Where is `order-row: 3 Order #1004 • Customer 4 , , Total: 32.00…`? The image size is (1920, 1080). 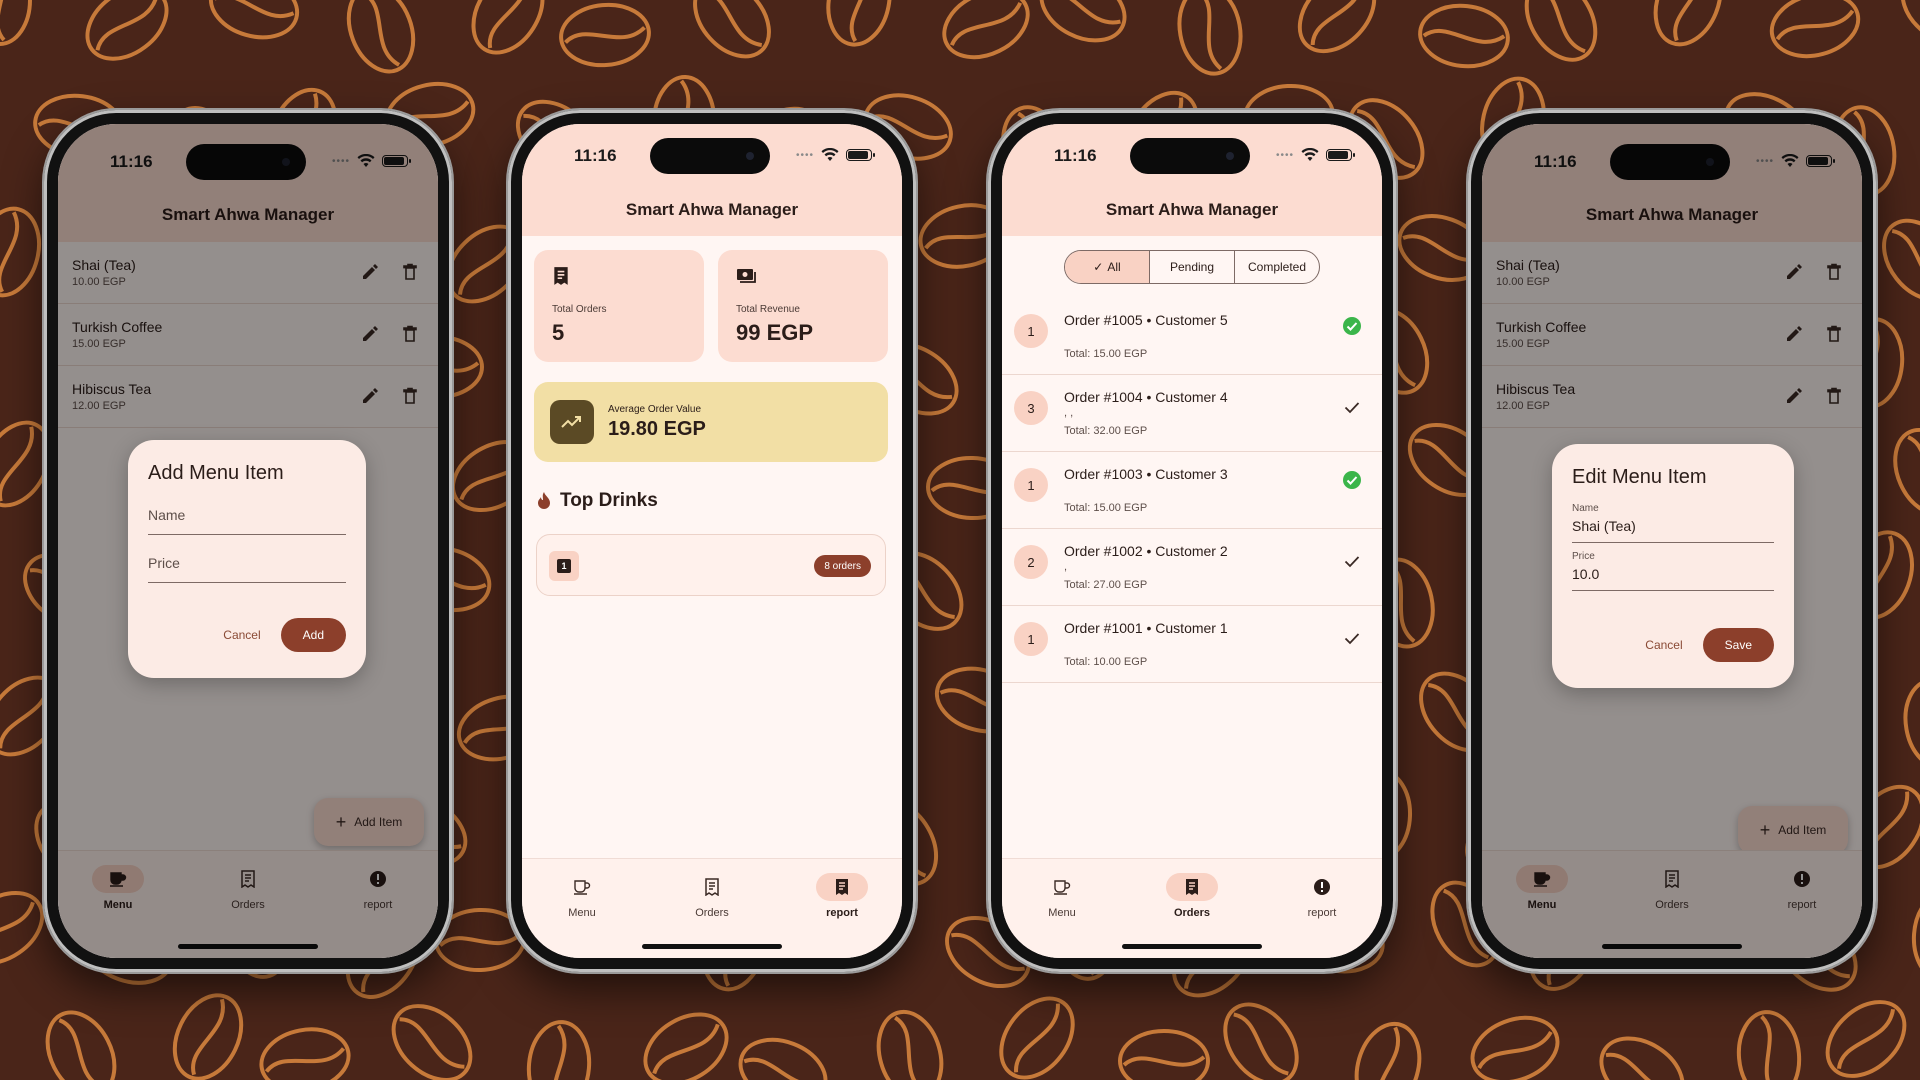
order-row: 3 Order #1004 • Customer 4 , , Total: 32.00… is located at coordinates (1192, 413).